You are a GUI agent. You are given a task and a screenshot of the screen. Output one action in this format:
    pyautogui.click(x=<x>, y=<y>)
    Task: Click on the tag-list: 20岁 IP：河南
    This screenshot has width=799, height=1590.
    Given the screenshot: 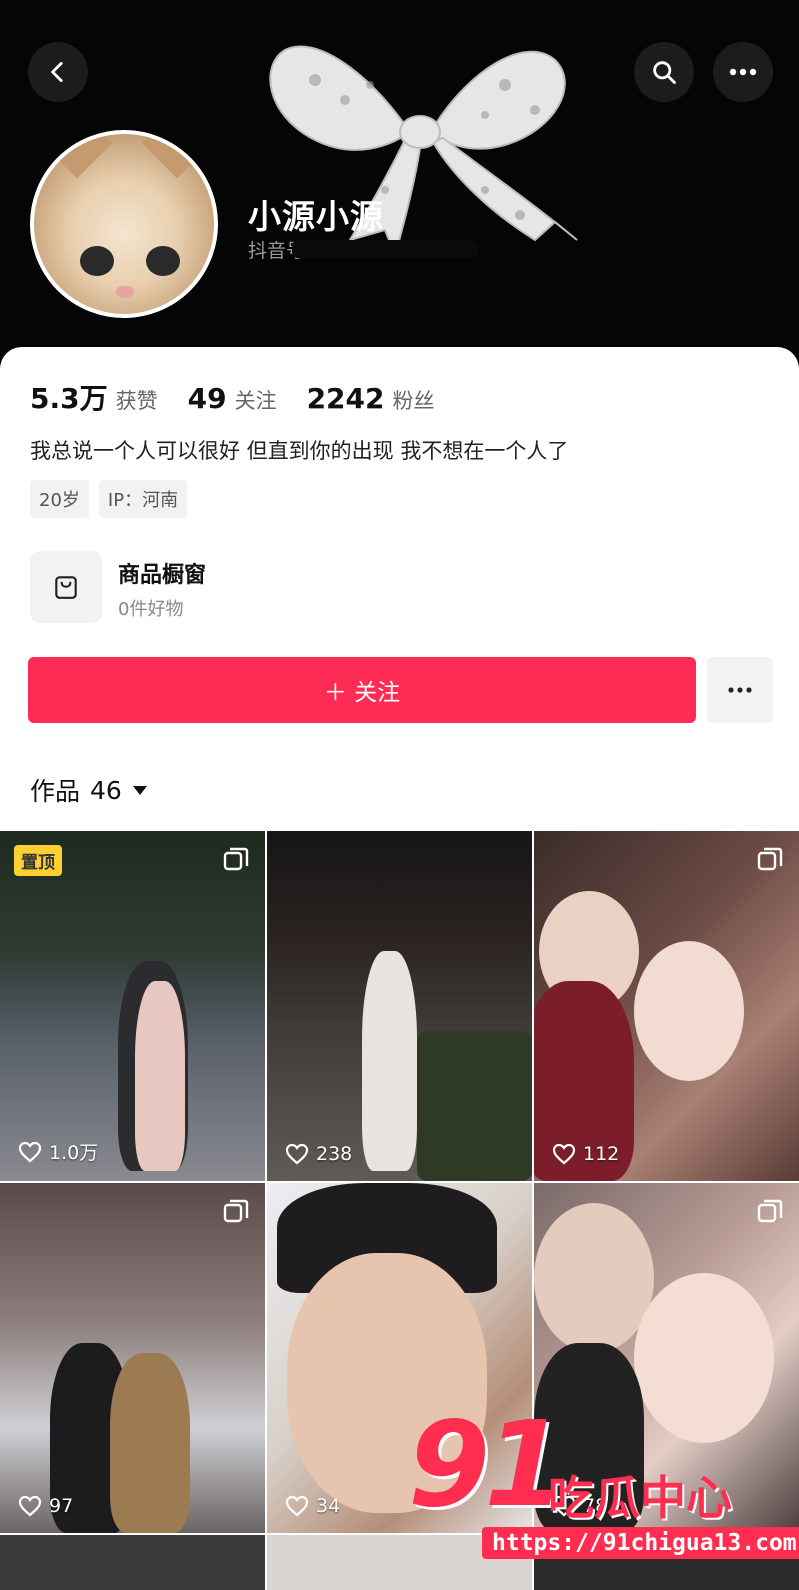 What is the action you would take?
    pyautogui.click(x=109, y=499)
    